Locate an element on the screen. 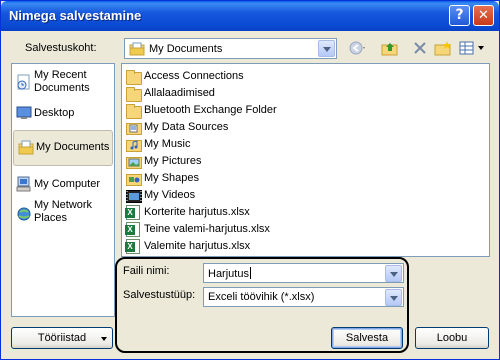 The width and height of the screenshot is (500, 360). videos-folder-icon is located at coordinates (134, 195).